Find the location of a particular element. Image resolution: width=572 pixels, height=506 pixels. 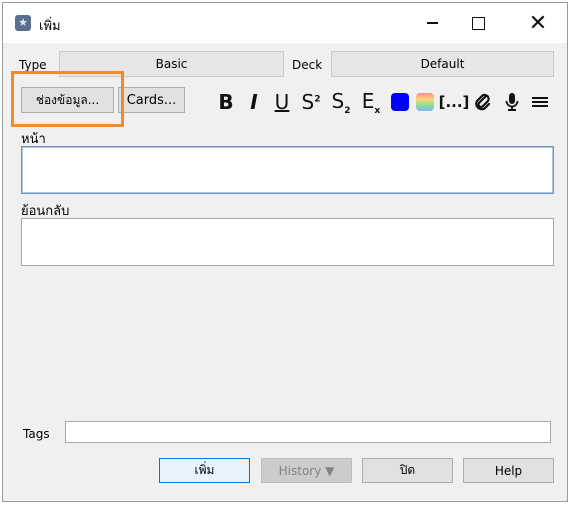

title-bar: ★ เพิ่ม ✕ is located at coordinates (285, 23).